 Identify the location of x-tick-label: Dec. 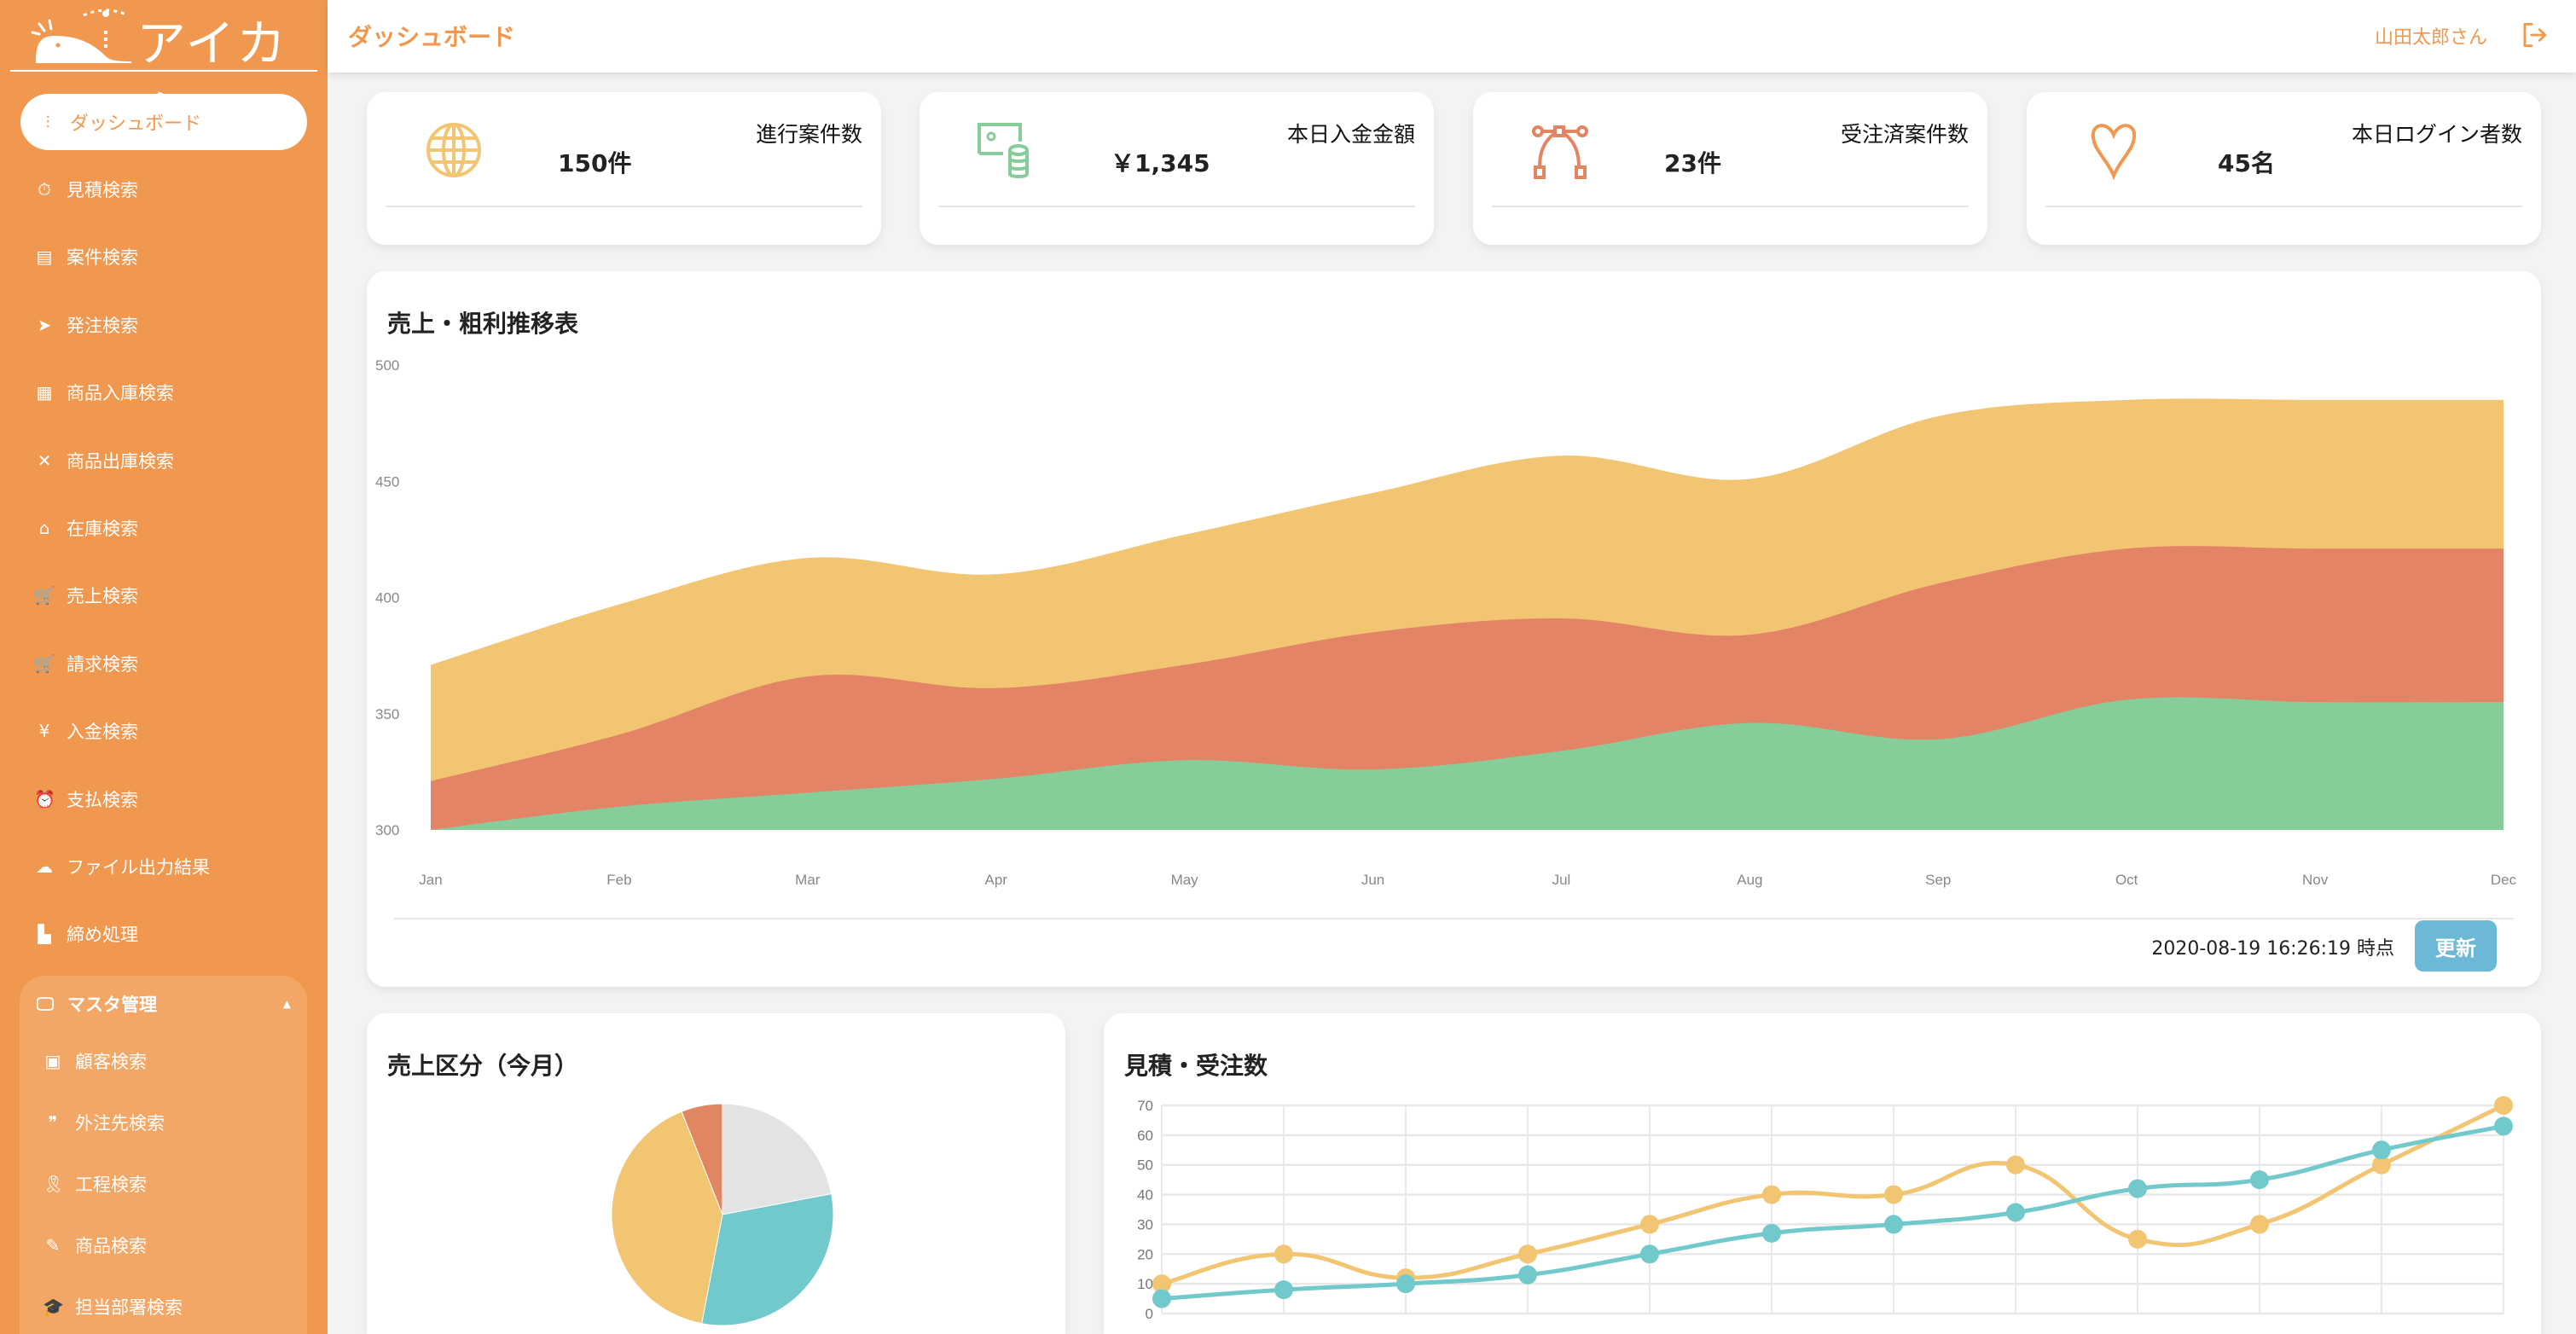
(2504, 880).